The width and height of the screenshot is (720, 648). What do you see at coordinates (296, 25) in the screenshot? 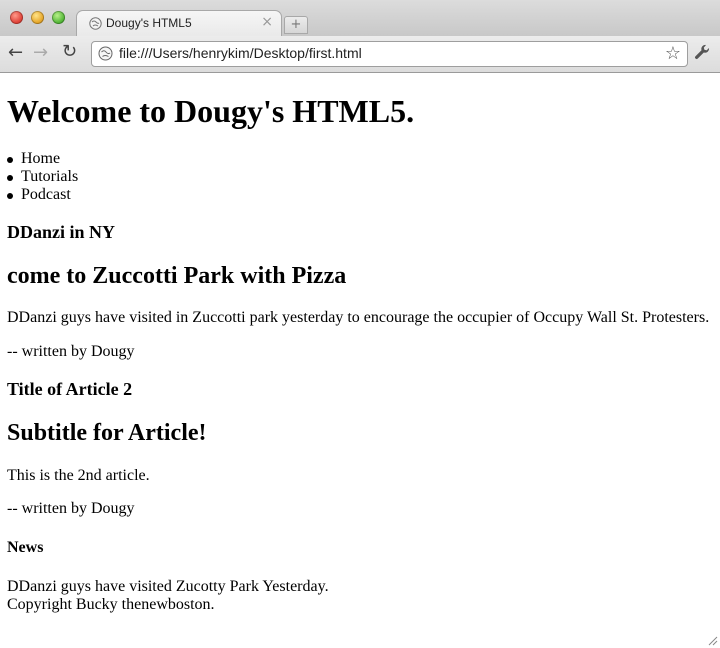
I see `new-tab-button: +` at bounding box center [296, 25].